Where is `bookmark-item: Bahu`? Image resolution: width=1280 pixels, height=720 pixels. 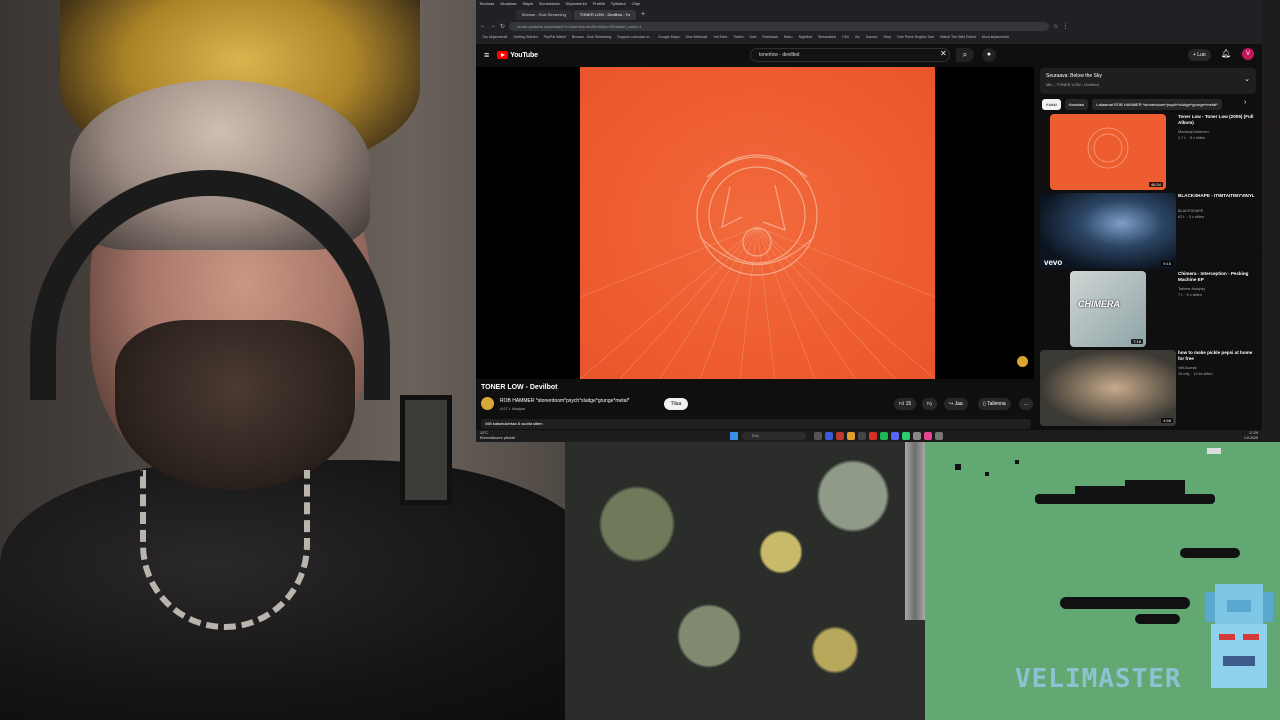
bookmark-item: Bahu is located at coordinates (788, 37).